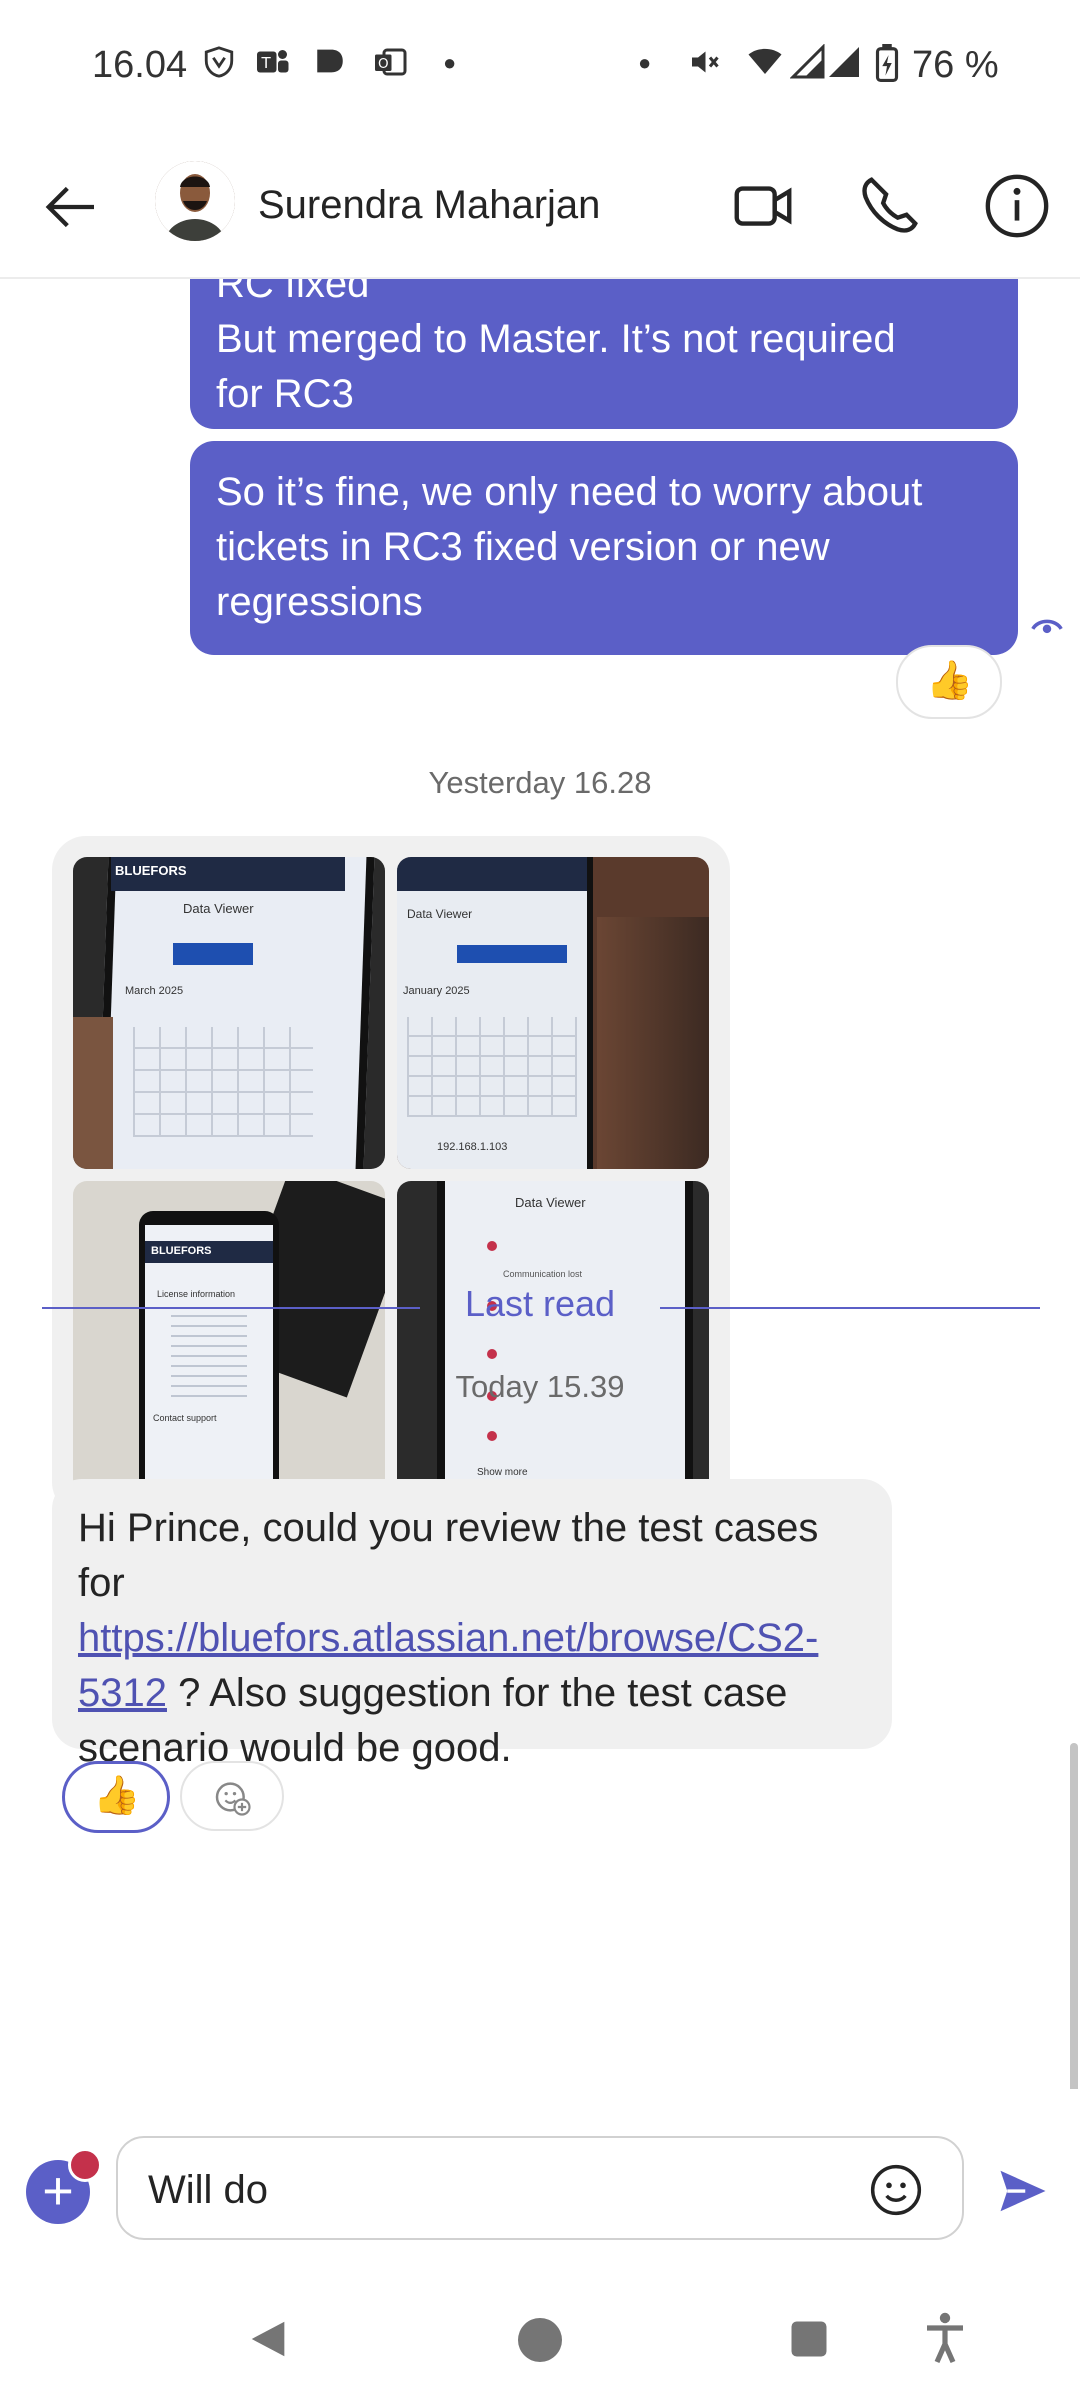 The height and width of the screenshot is (2400, 1080). Describe the element at coordinates (1017, 206) in the screenshot. I see `info-icon` at that location.